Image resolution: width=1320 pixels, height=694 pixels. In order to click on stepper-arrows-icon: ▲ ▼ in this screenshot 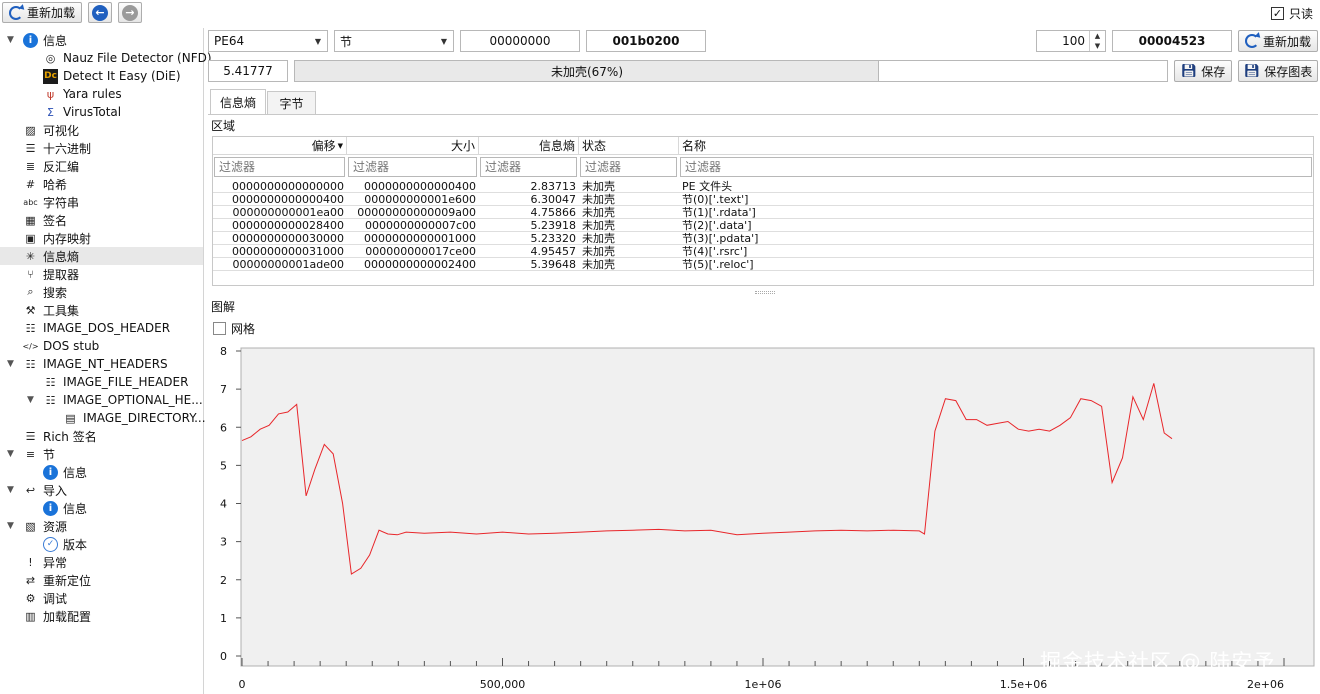, I will do `click(1097, 41)`.